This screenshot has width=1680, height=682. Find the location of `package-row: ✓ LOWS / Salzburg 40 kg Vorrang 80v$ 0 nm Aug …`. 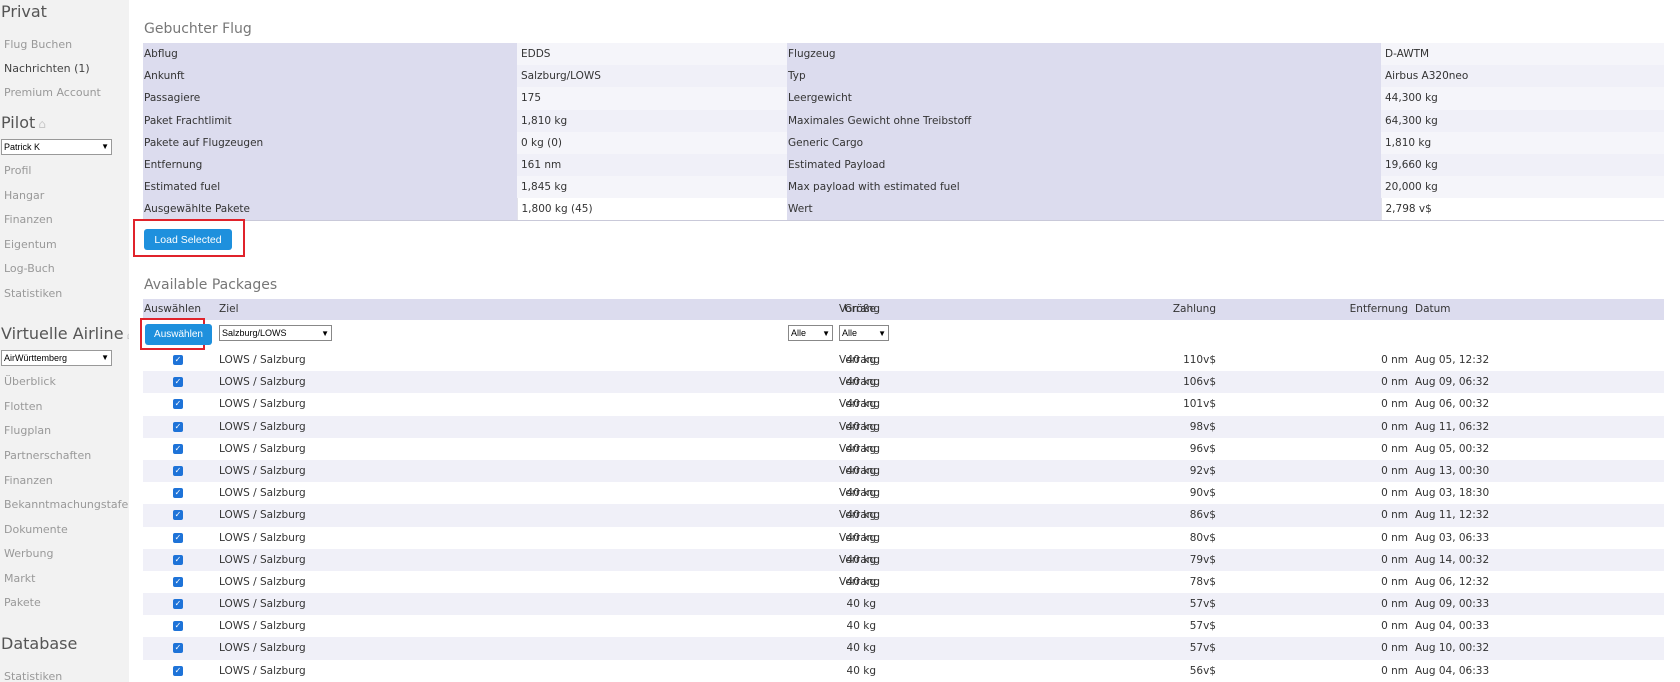

package-row: ✓ LOWS / Salzburg 40 kg Vorrang 80v$ 0 nm Aug … is located at coordinates (903, 538).